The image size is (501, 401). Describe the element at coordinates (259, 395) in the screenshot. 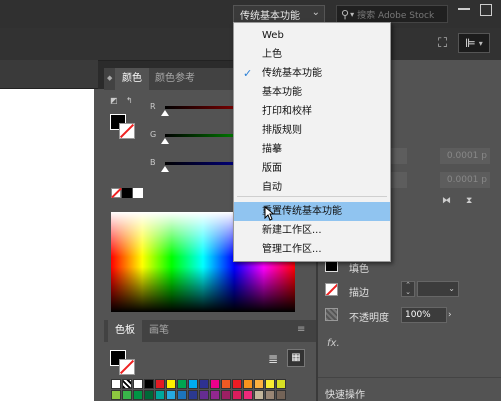

I see `swatch-tan` at that location.